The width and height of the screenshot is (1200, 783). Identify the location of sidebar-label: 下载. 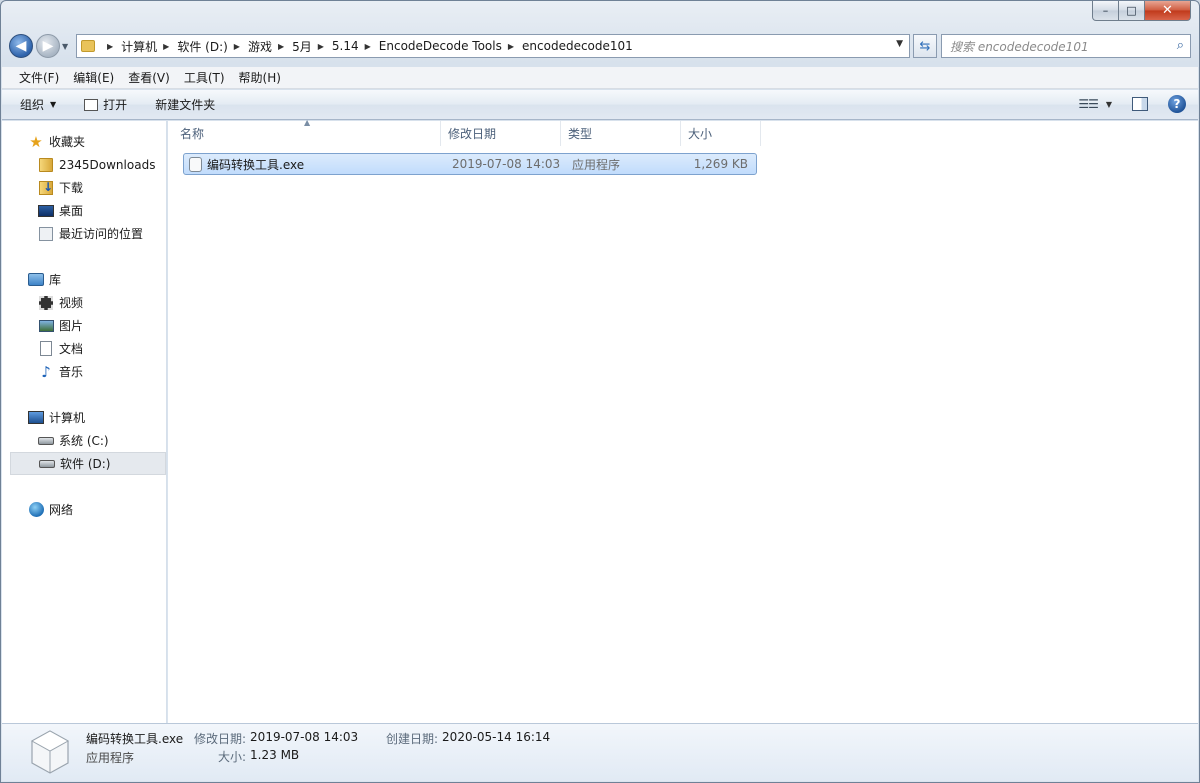
(71, 188).